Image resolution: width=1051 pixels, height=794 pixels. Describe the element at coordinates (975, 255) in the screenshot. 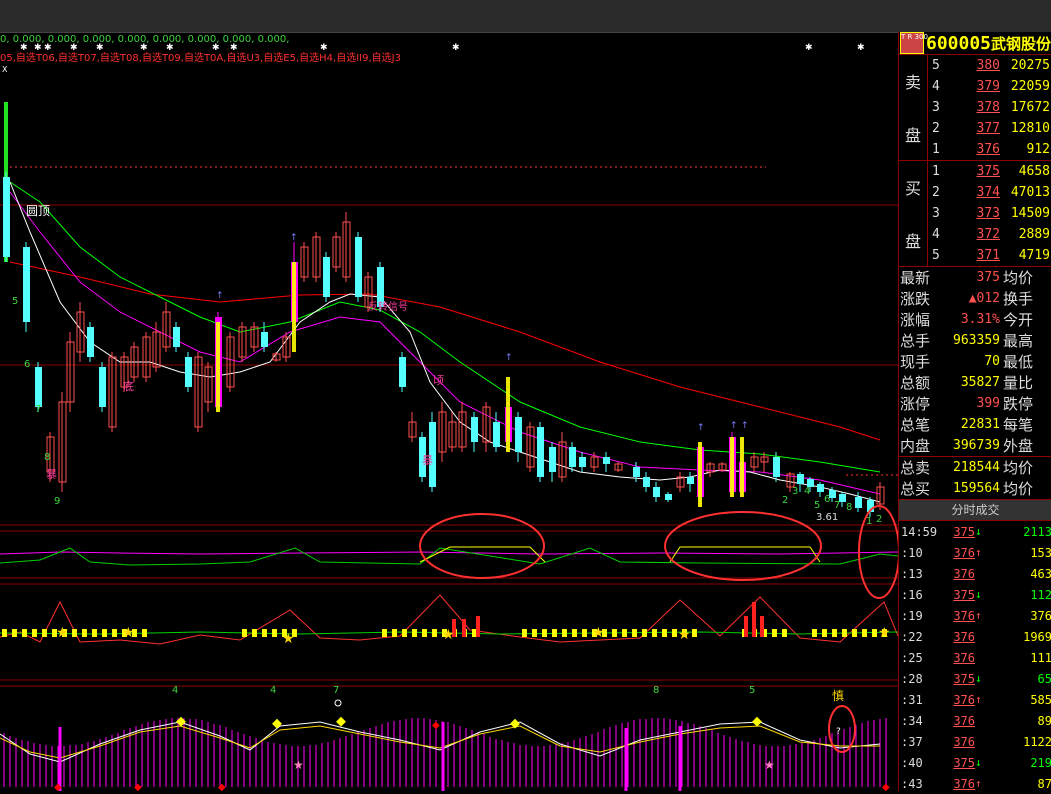

I see `buy-price: 371` at that location.